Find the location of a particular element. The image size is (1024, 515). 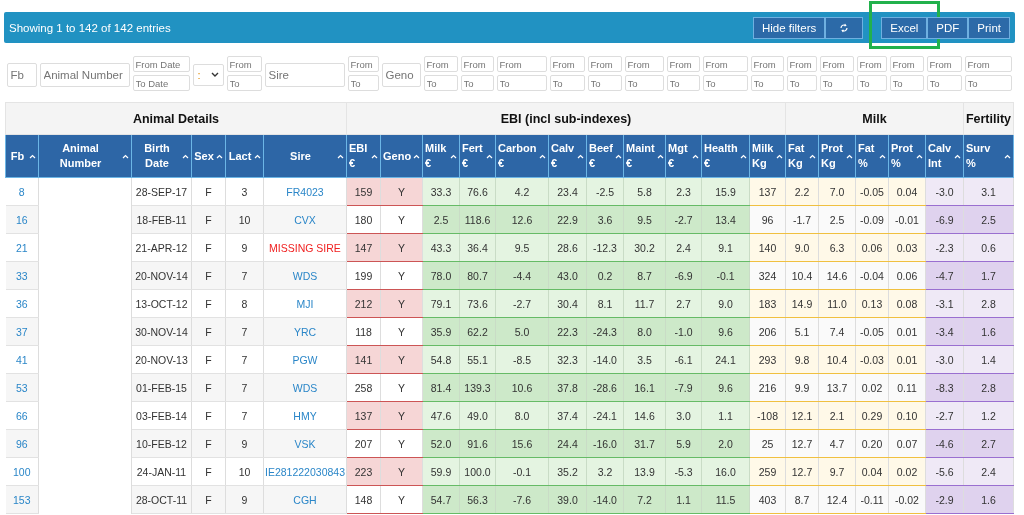

sire-link: FR4023 is located at coordinates (305, 191).